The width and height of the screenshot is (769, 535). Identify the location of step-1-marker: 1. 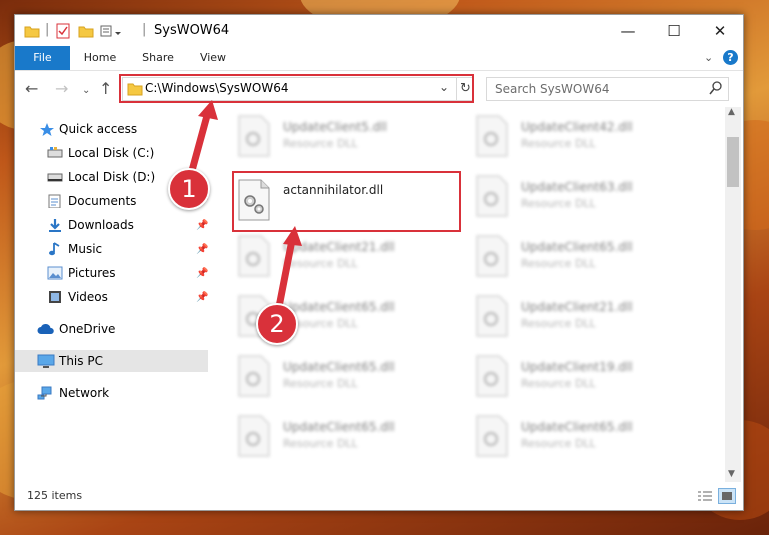
(189, 189).